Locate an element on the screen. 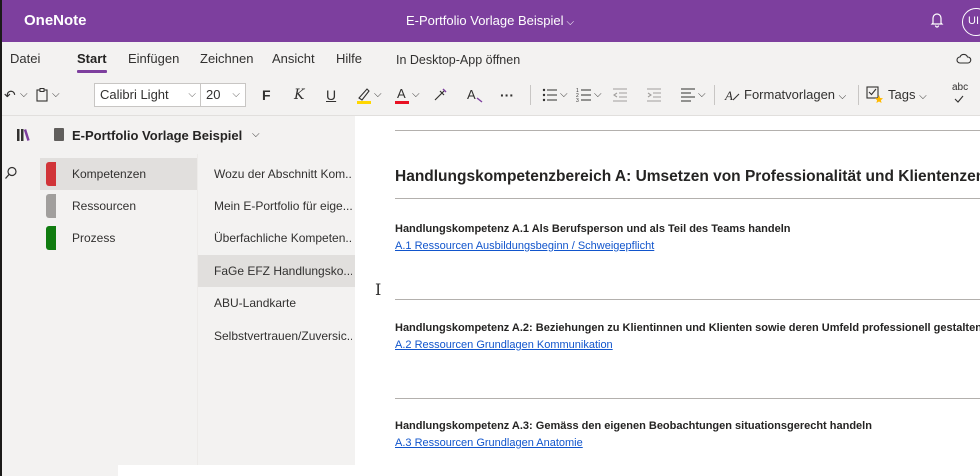 Image resolution: width=980 pixels, height=476 pixels. font-name-value: Calibri Light is located at coordinates (134, 94).